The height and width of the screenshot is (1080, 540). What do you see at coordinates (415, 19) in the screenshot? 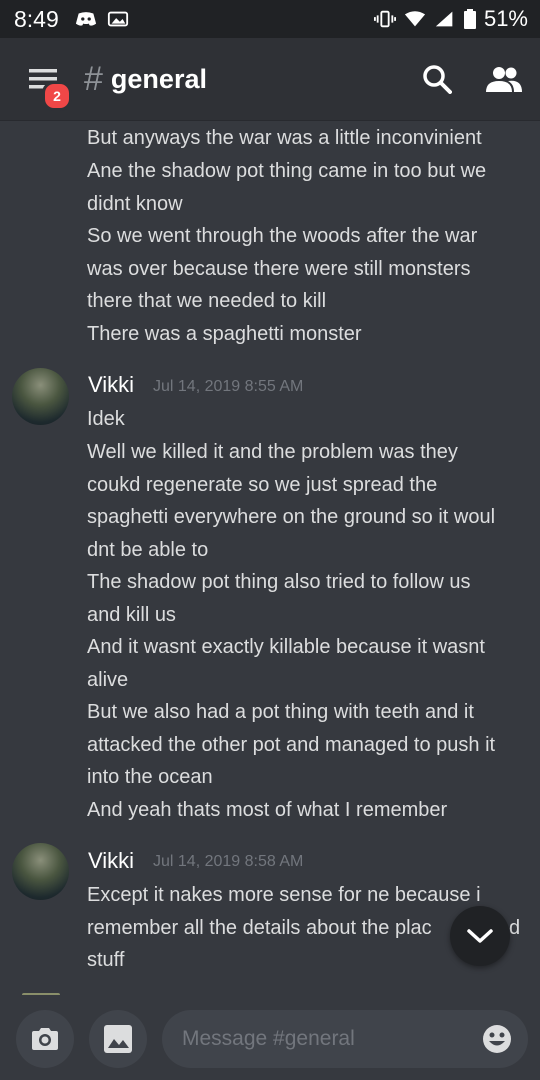
I see `wifi-icon` at bounding box center [415, 19].